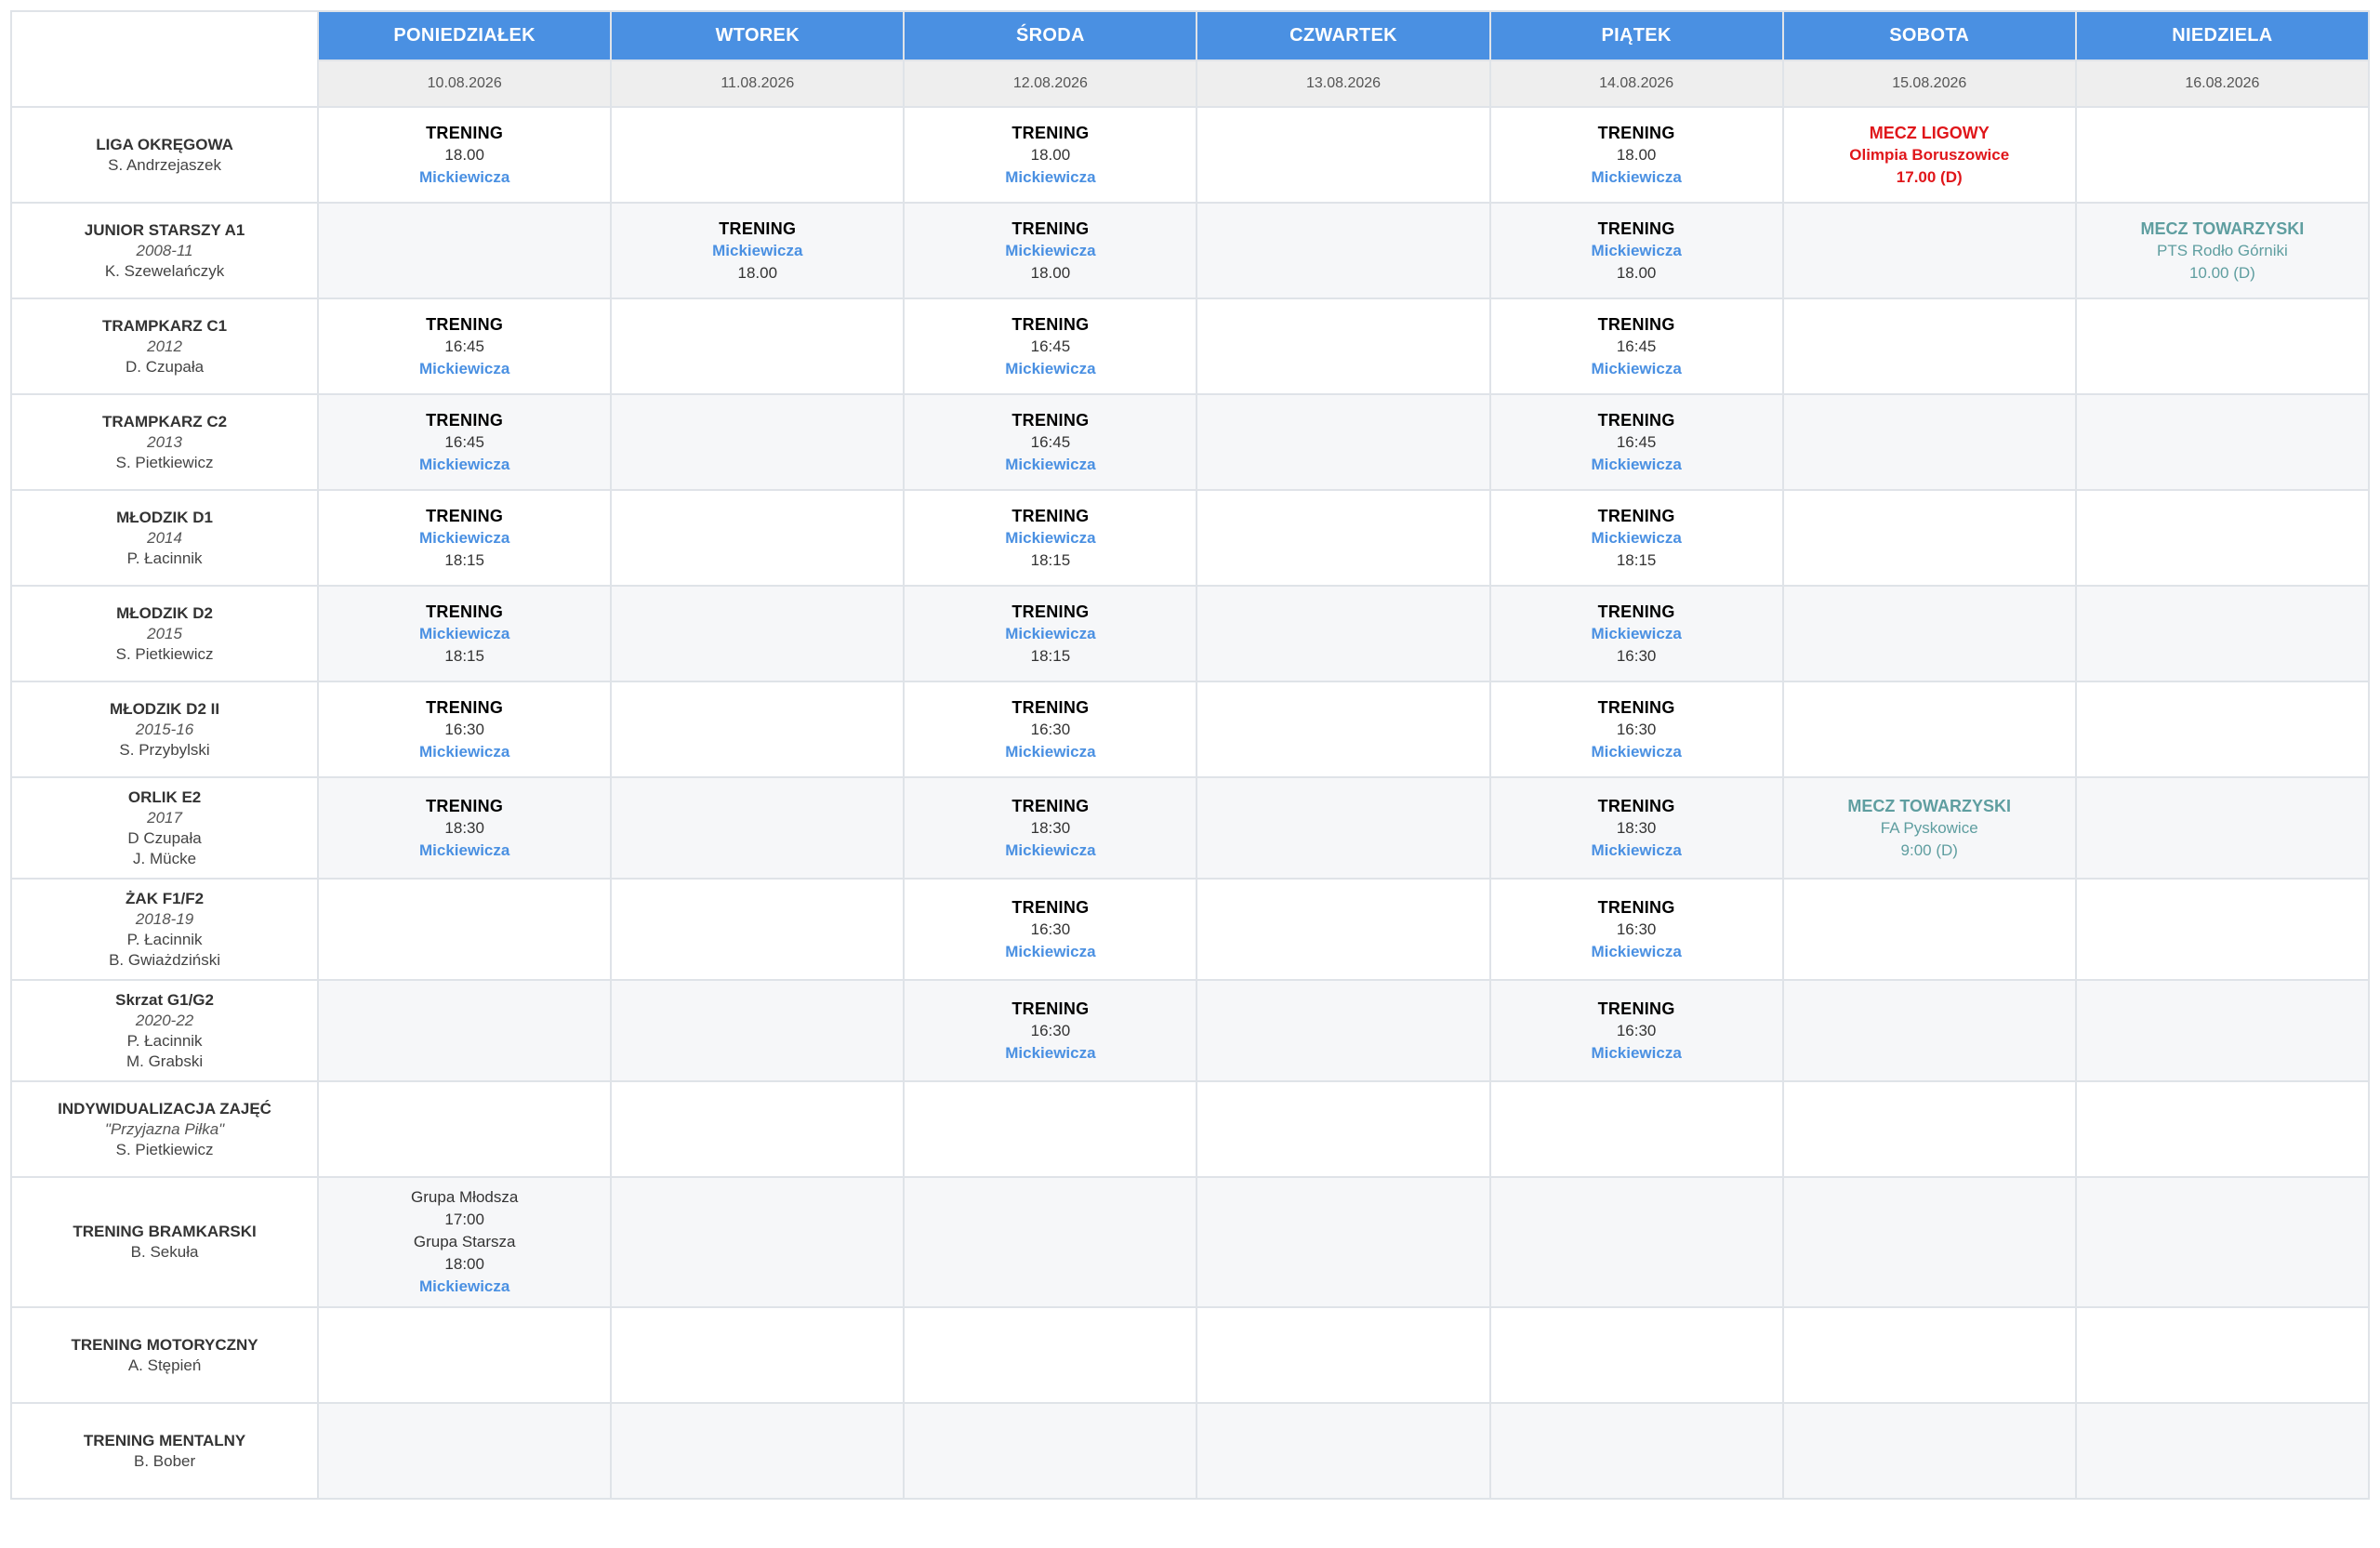 This screenshot has width=2380, height=1548. I want to click on date-sunday: 16.08.2026, so click(2222, 84).